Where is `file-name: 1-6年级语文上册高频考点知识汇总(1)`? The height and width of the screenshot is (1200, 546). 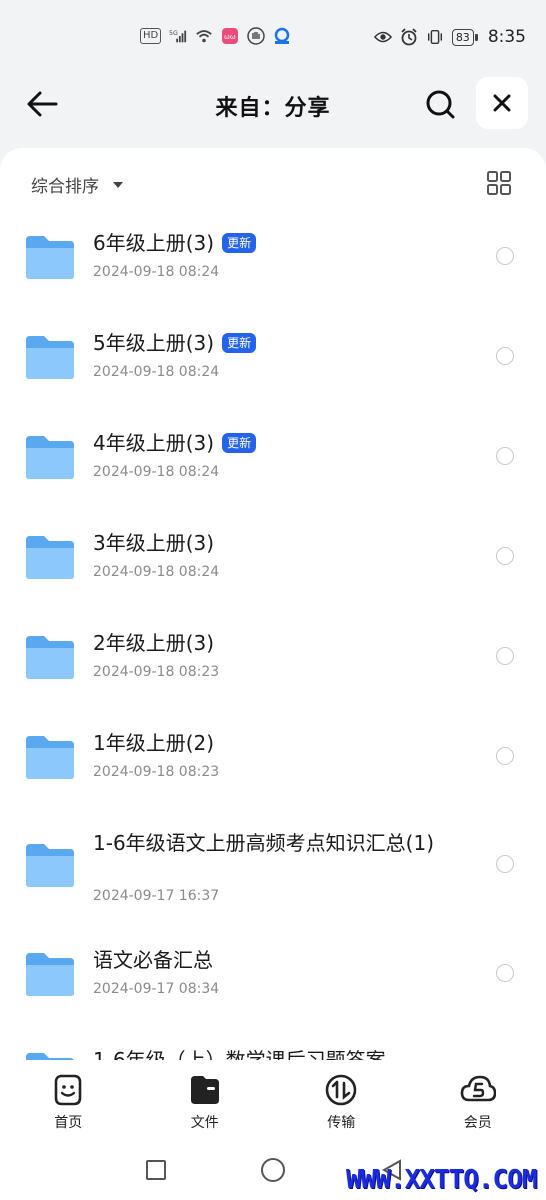
file-name: 1-6年级语文上册高频考点知识汇总(1) is located at coordinates (263, 843).